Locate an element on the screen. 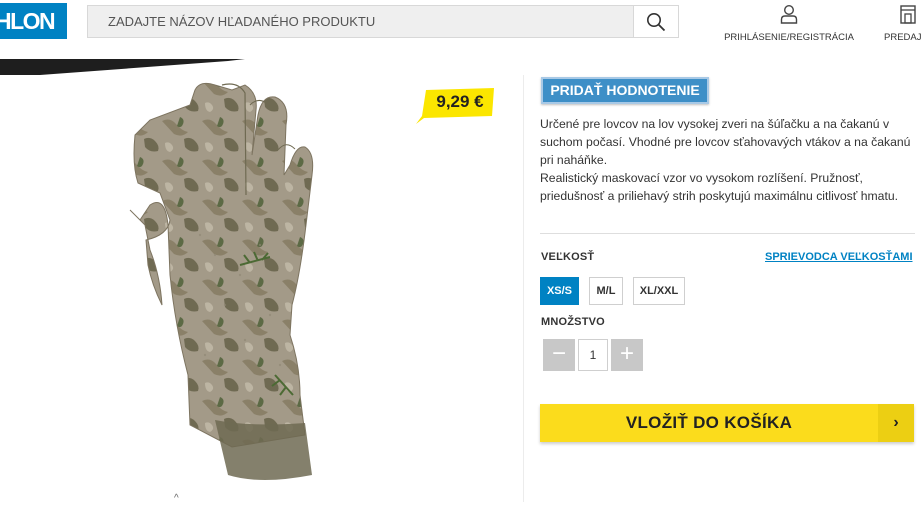 The width and height of the screenshot is (924, 507). search-bar is located at coordinates (383, 21).